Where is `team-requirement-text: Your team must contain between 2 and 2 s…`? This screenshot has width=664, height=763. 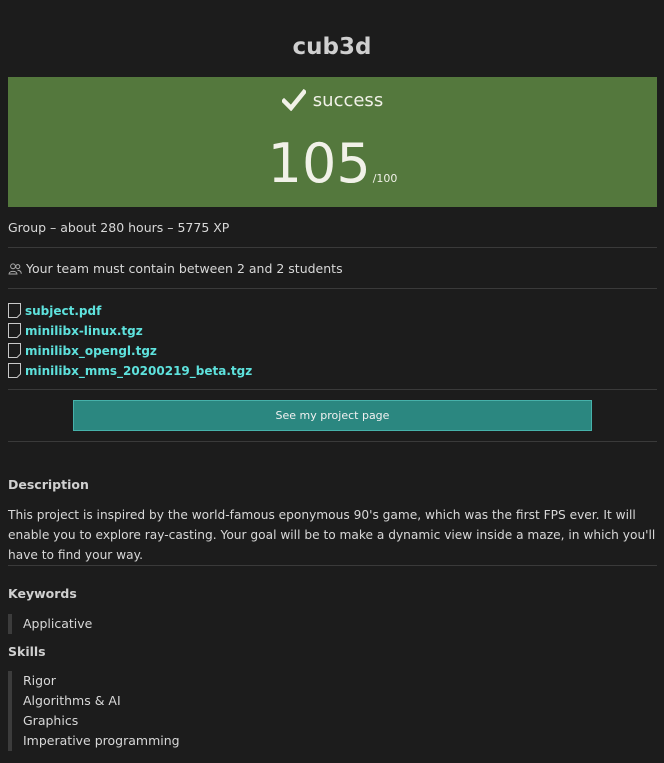 team-requirement-text: Your team must contain between 2 and 2 s… is located at coordinates (184, 268).